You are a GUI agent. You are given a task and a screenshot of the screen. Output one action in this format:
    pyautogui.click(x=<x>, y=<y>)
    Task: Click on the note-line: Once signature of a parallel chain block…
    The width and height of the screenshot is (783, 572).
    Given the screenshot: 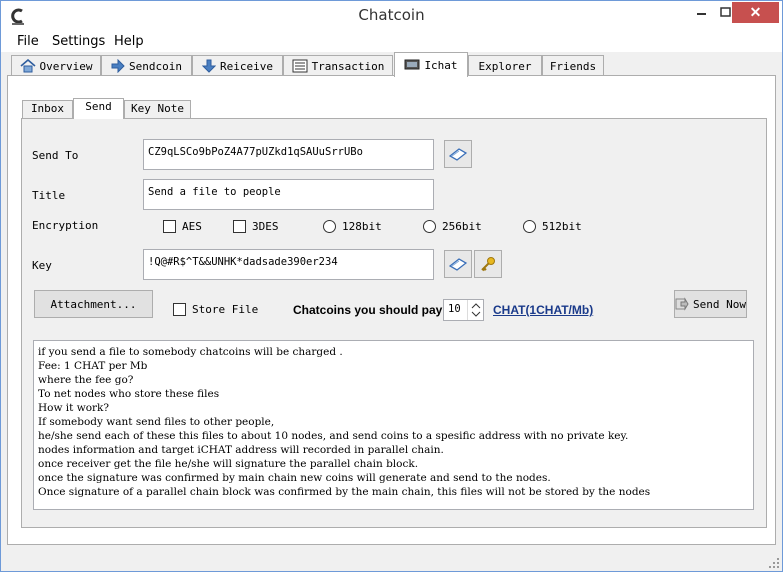 What is the action you would take?
    pyautogui.click(x=344, y=492)
    